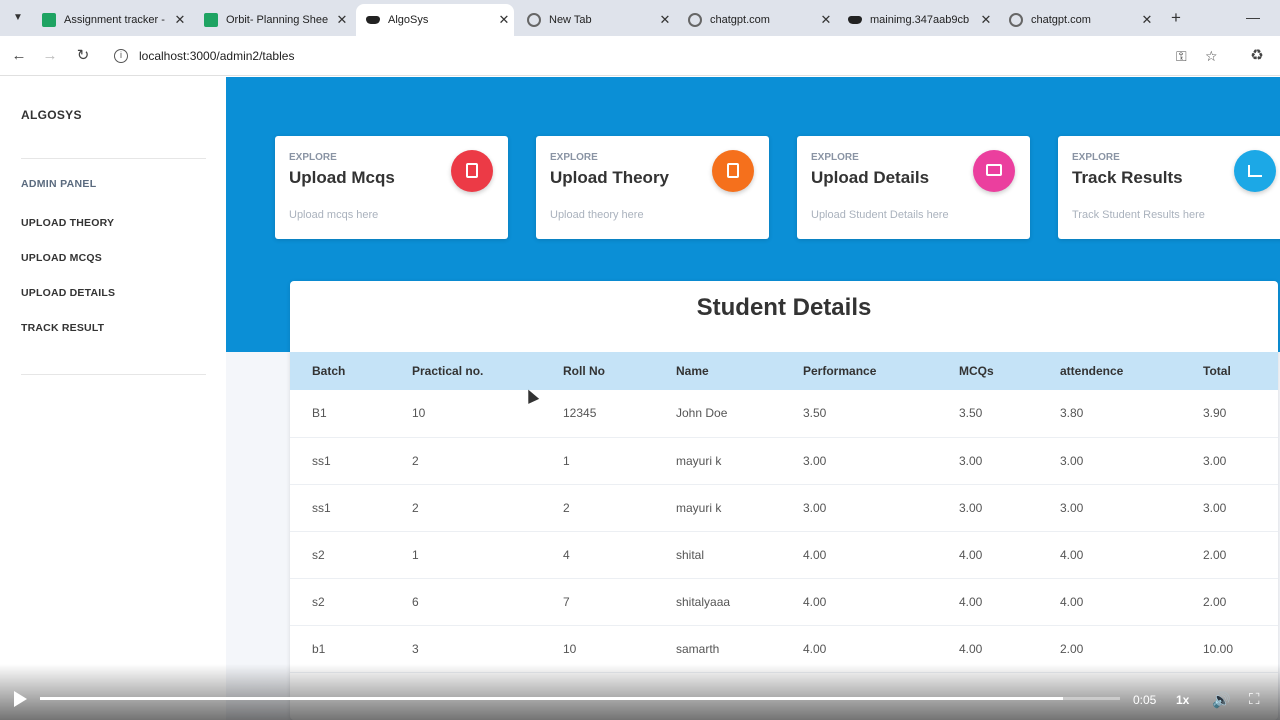  What do you see at coordinates (20, 699) in the screenshot?
I see `play-icon` at bounding box center [20, 699].